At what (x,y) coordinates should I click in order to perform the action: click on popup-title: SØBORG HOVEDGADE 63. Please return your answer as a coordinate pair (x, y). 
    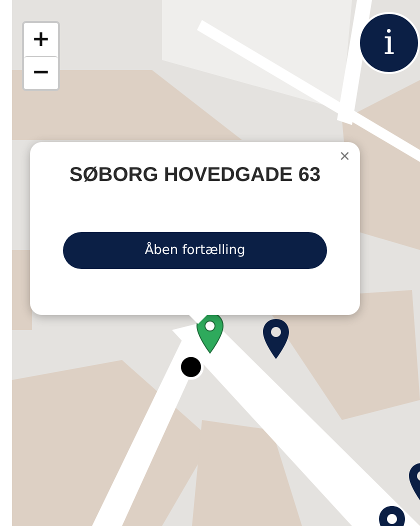
    Looking at the image, I should click on (195, 175).